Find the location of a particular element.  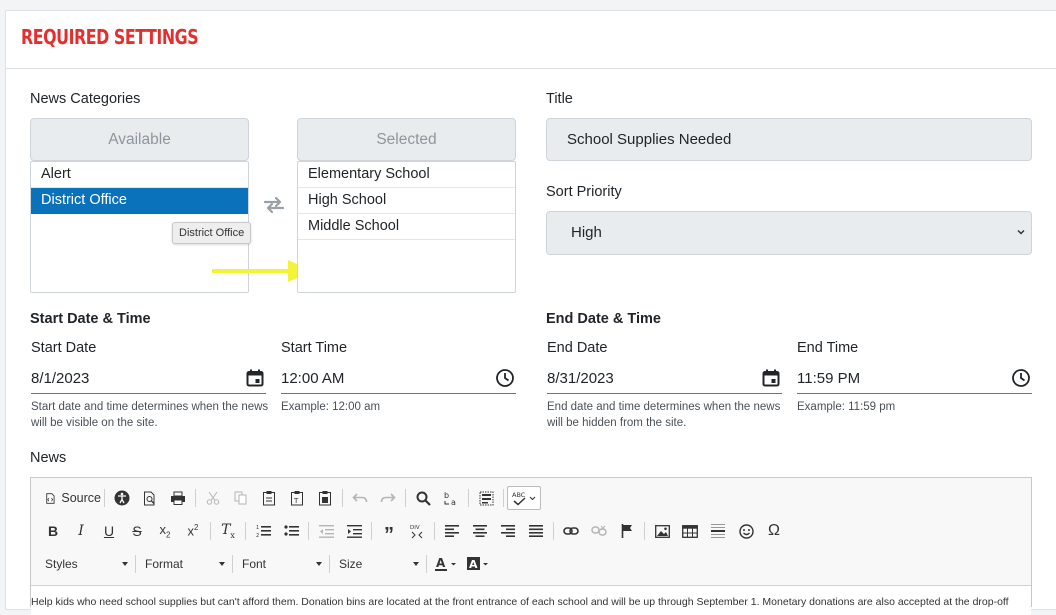

title-input: School Supplies Needed is located at coordinates (789, 139).